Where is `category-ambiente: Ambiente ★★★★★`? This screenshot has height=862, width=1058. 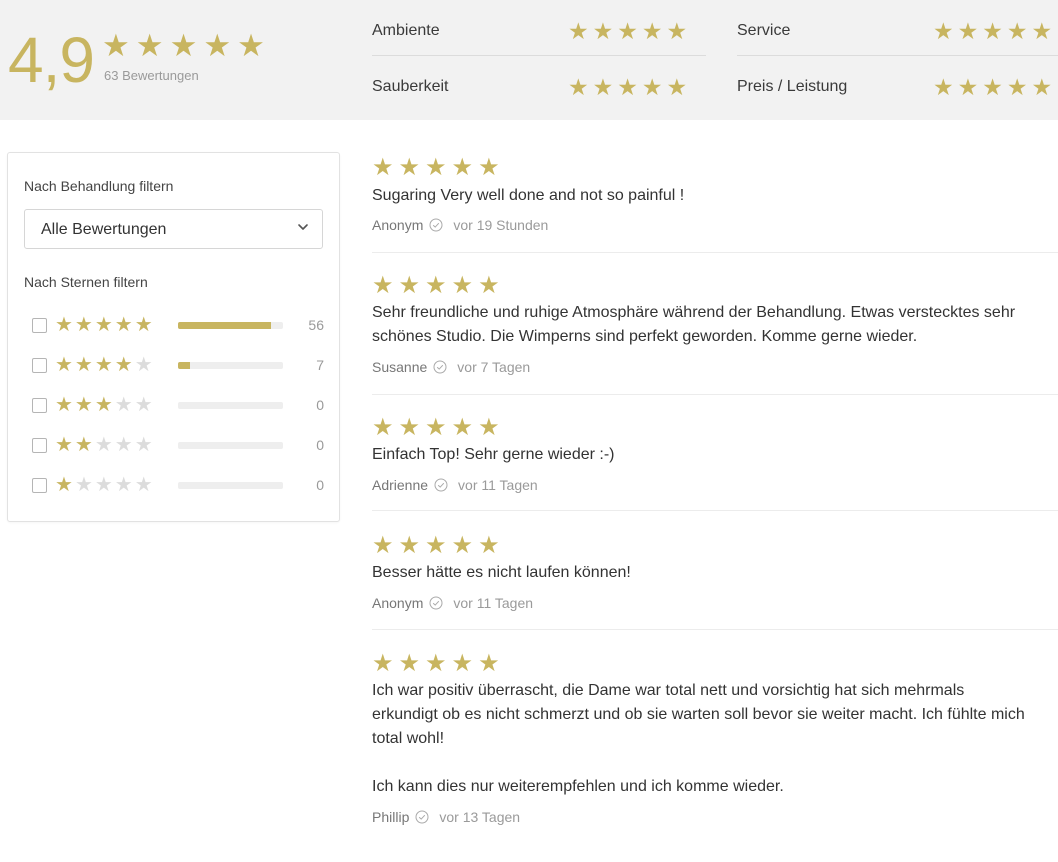 category-ambiente: Ambiente ★★★★★ is located at coordinates (539, 28).